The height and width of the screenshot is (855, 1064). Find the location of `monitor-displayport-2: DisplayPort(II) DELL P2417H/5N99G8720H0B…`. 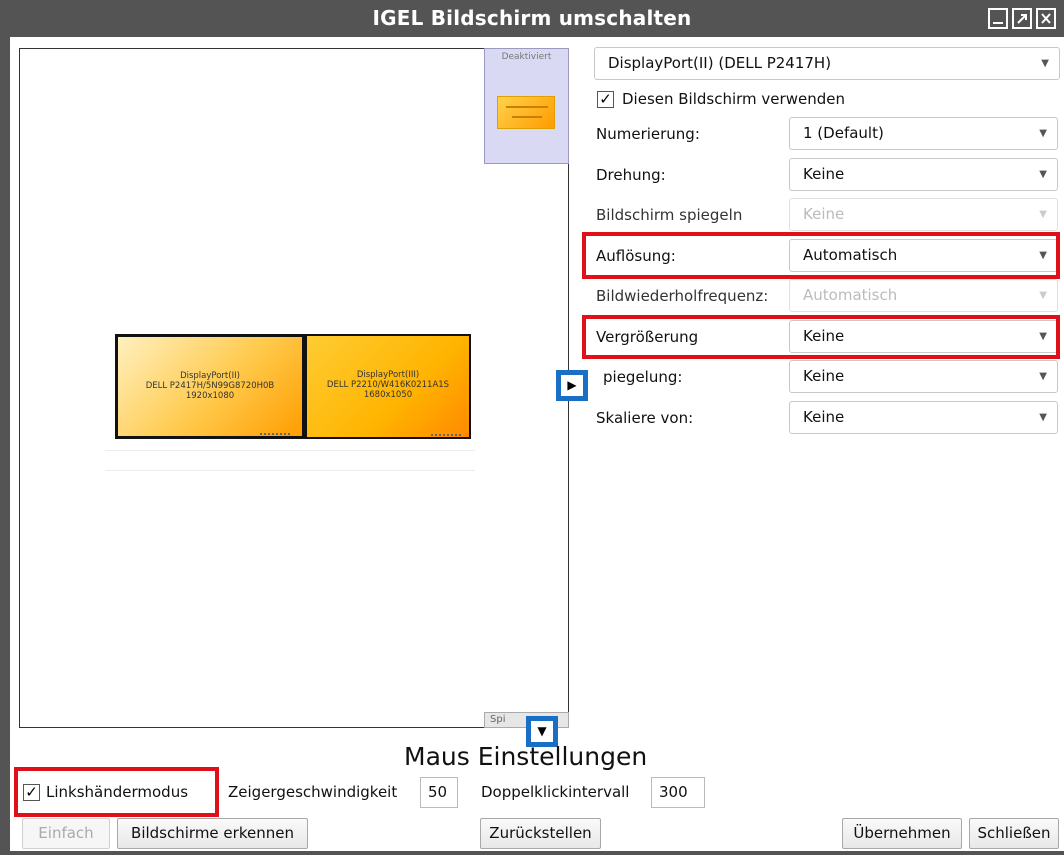

monitor-displayport-2: DisplayPort(II) DELL P2417H/5N99G8720H0B… is located at coordinates (210, 386).